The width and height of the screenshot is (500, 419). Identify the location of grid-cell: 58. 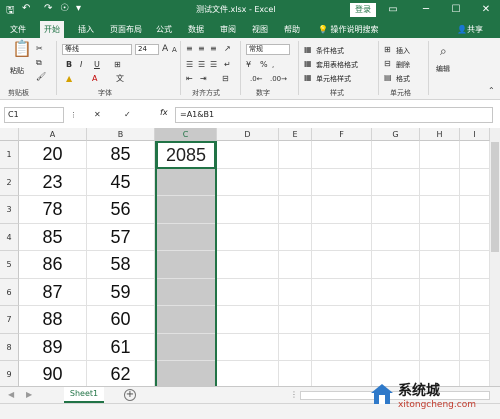
(121, 265).